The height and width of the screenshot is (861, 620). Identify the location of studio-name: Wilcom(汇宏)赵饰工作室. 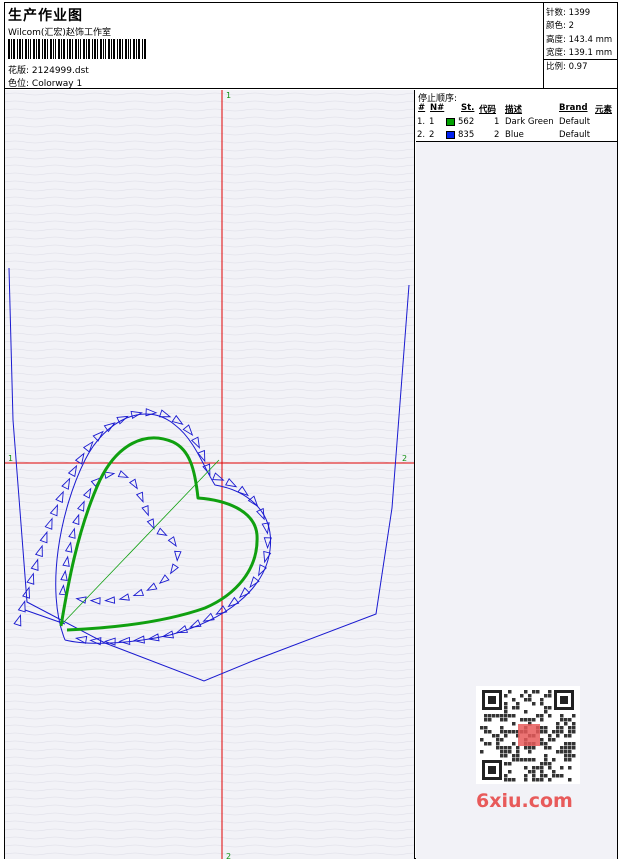
(59, 33).